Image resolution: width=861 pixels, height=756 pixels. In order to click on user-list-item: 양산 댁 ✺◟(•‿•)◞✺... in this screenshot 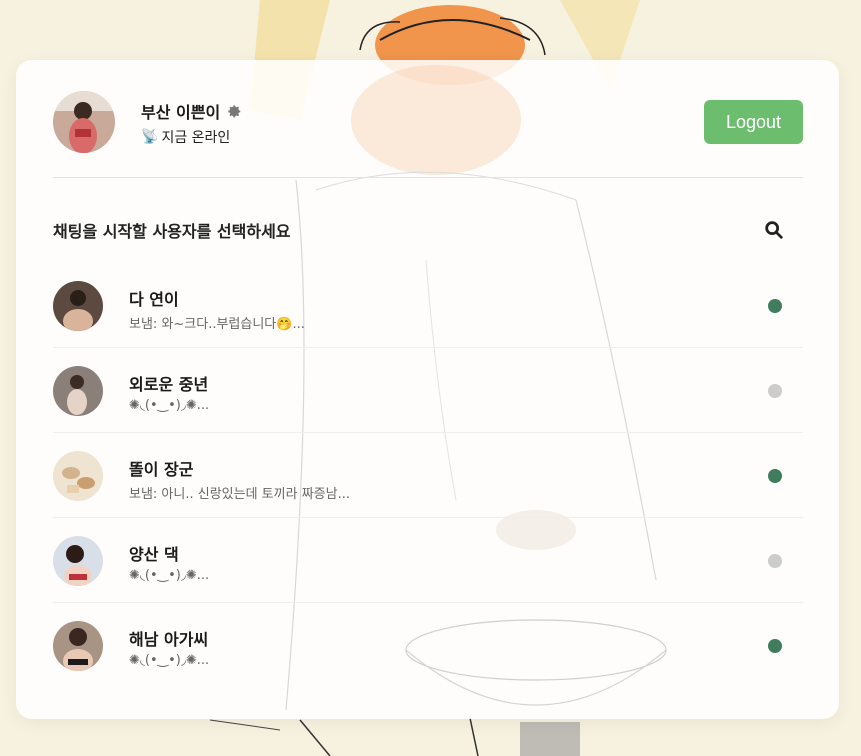, I will do `click(428, 560)`.